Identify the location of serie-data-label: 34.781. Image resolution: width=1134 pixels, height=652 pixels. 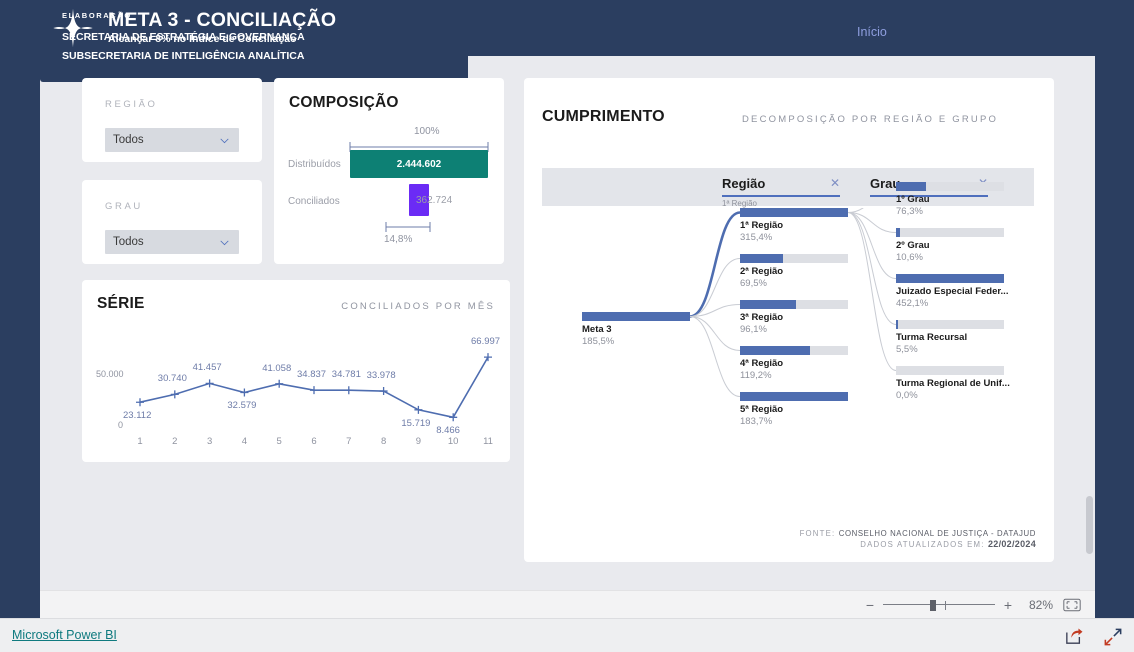
(346, 375).